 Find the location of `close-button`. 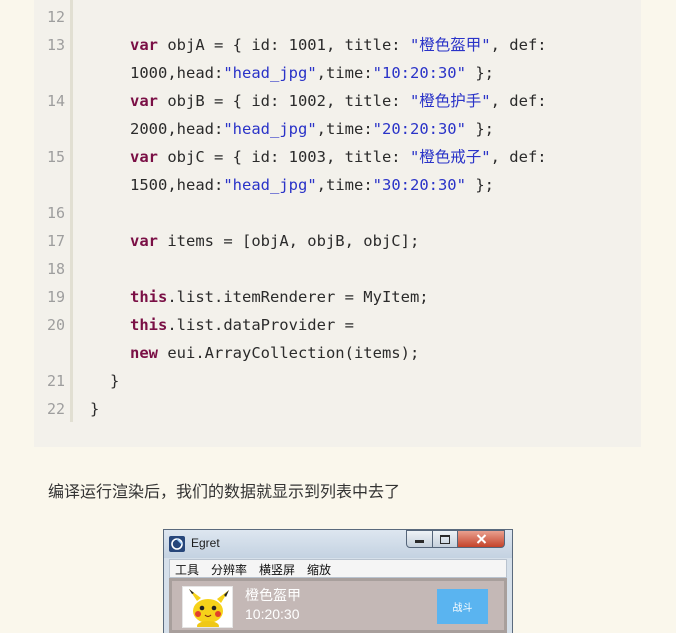

close-button is located at coordinates (481, 539).